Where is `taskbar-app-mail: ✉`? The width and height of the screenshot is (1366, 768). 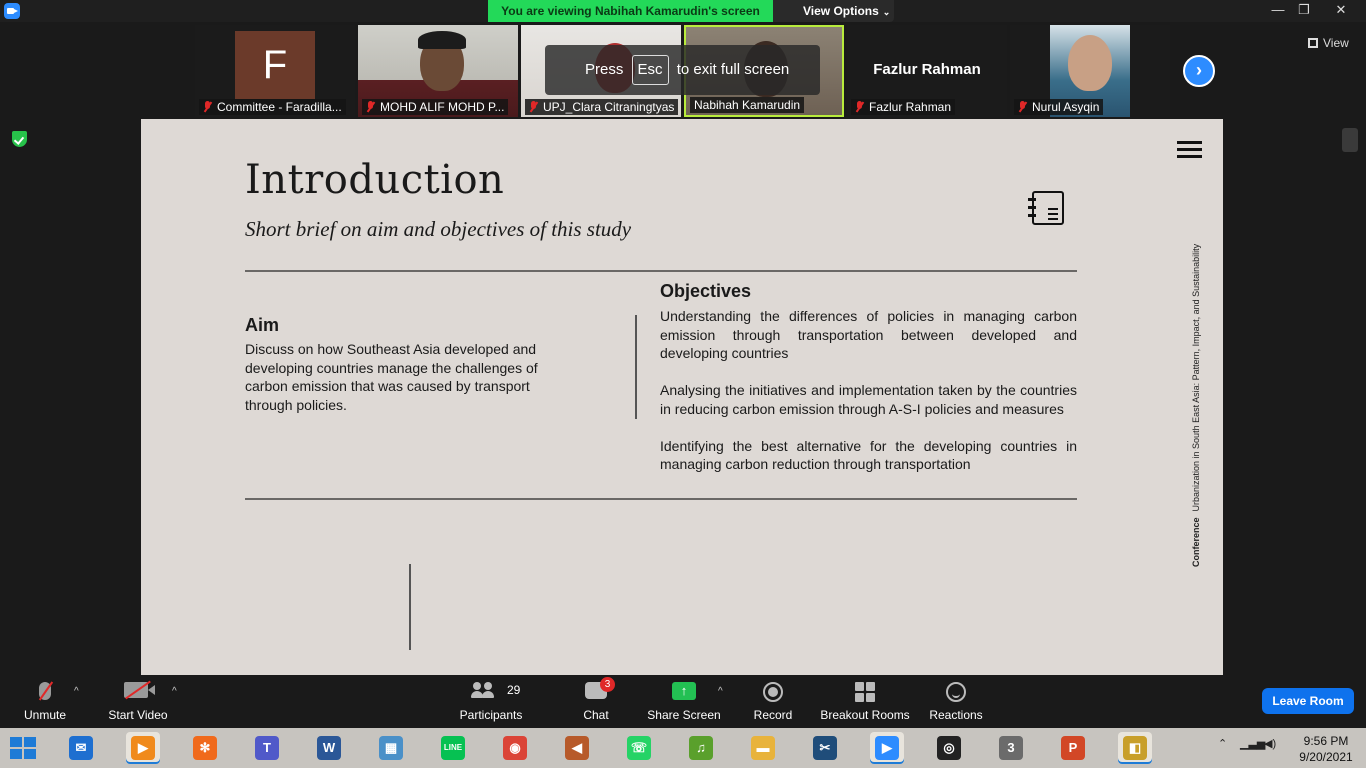
taskbar-app-mail: ✉ is located at coordinates (81, 748).